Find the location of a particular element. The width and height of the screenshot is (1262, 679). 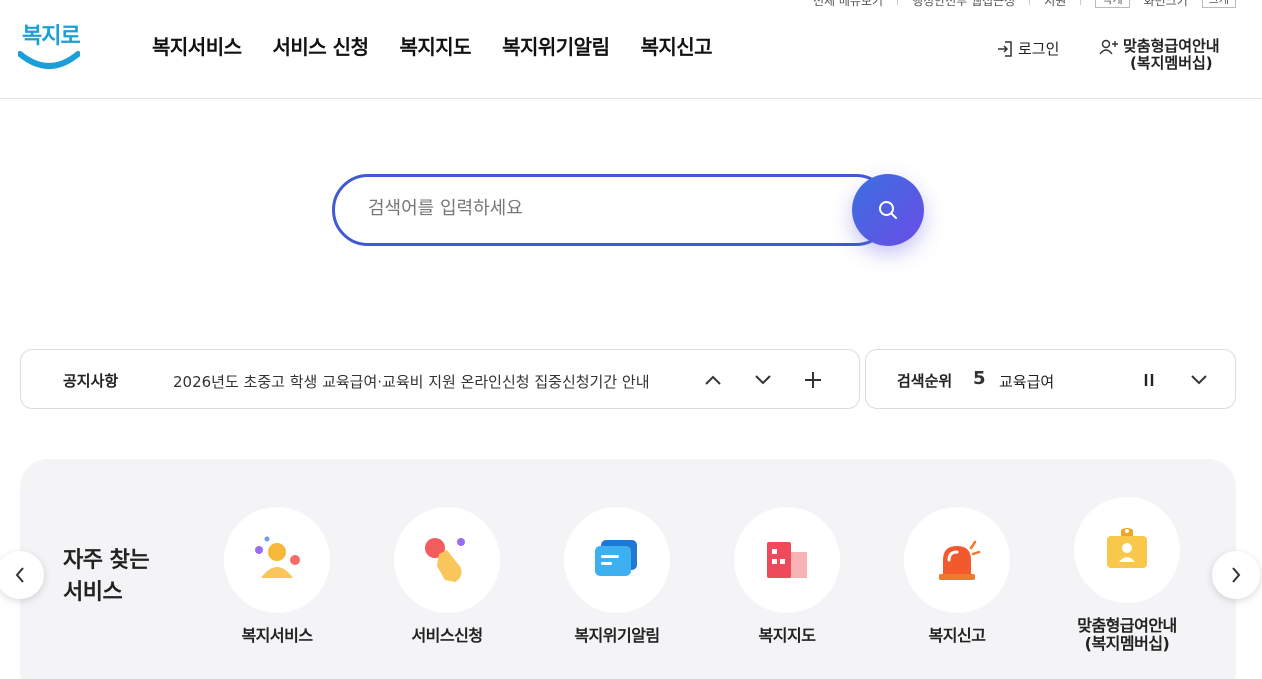

service-item-welfare-map: 복지지도 is located at coordinates (787, 576).